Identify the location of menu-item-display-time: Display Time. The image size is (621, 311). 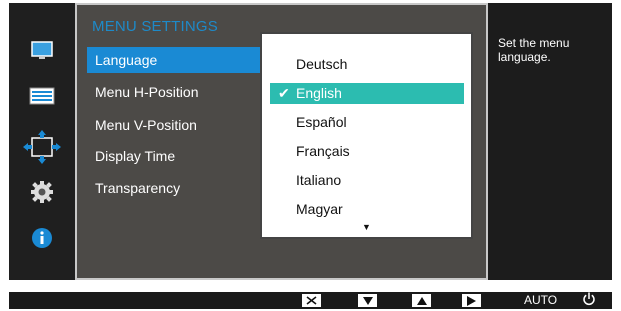
(177, 156).